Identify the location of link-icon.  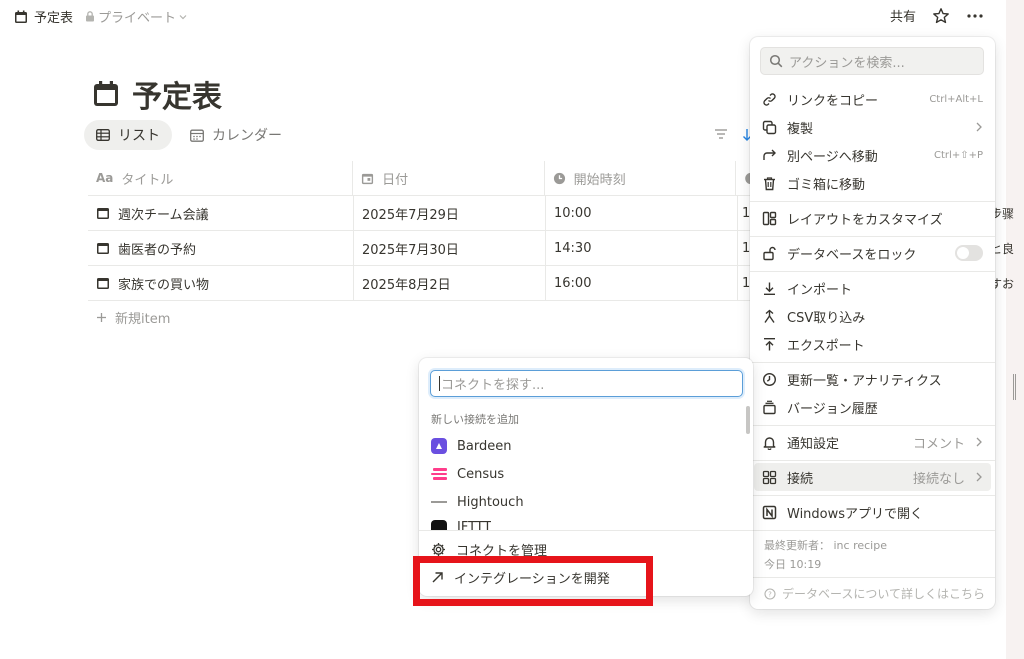
(769, 99).